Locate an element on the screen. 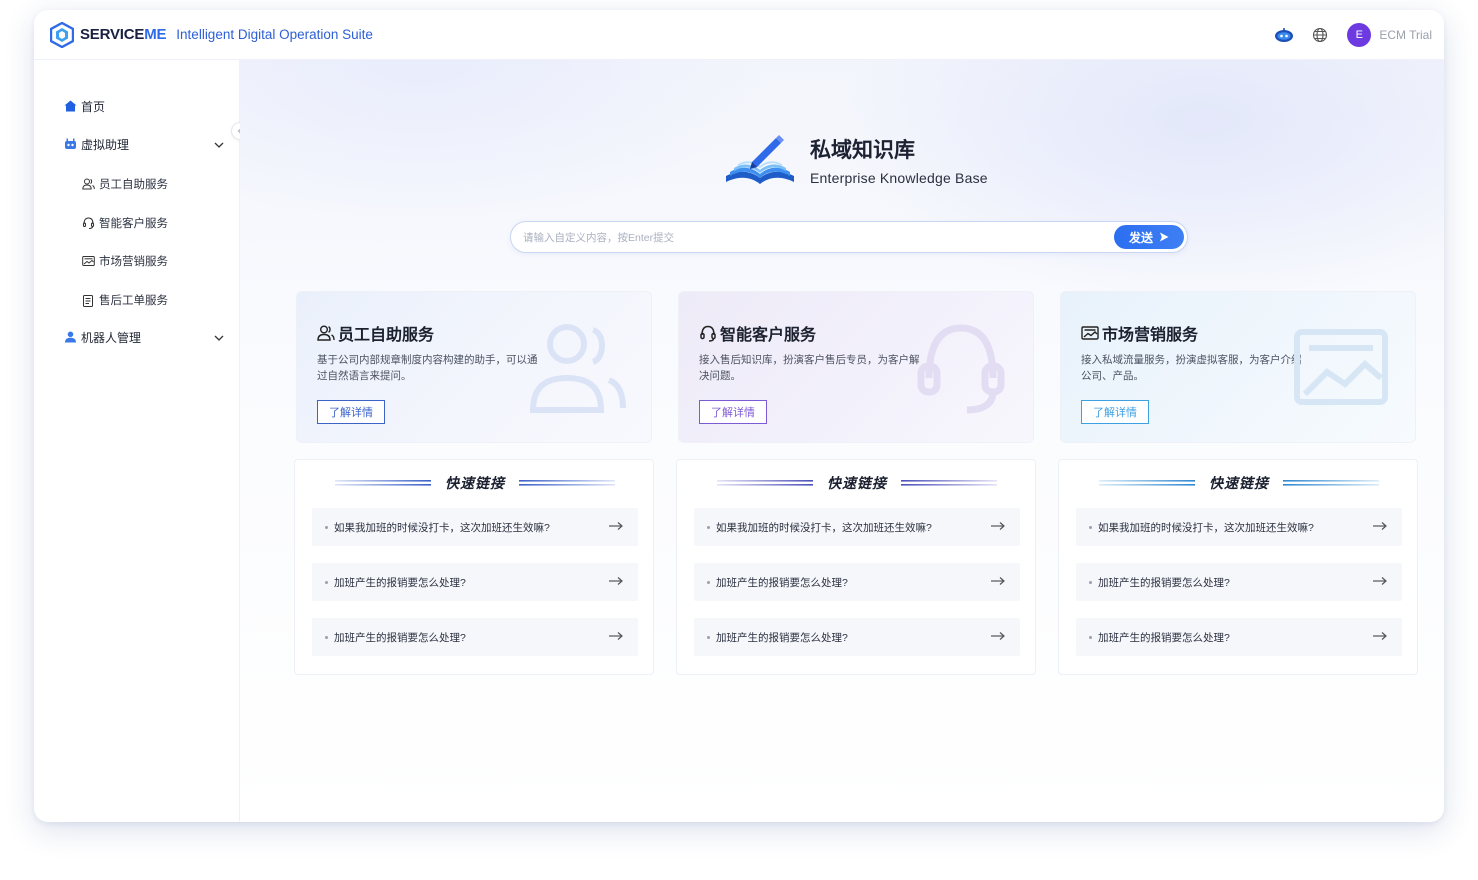 The image size is (1478, 880). card-description: 基于公司内部规章制度内容构建的助手，可以通过自然语言来提问。 is located at coordinates (427, 368).